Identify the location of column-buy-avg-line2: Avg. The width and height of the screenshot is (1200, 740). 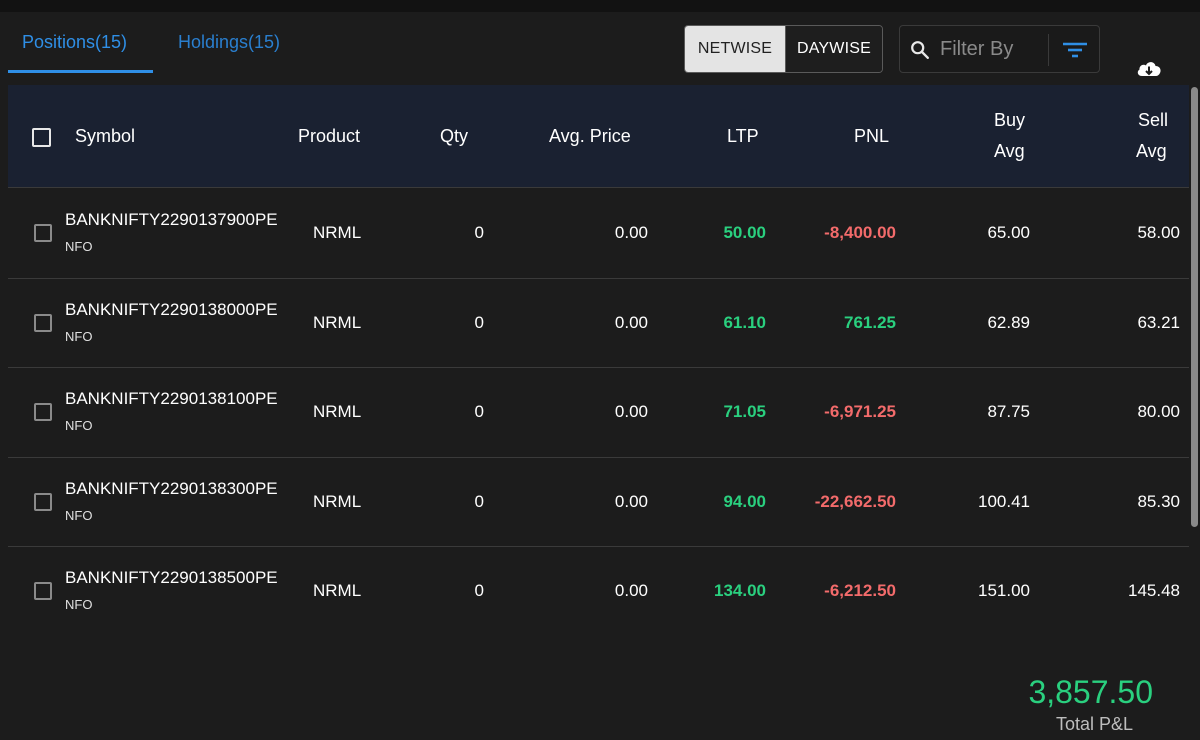
(1009, 151).